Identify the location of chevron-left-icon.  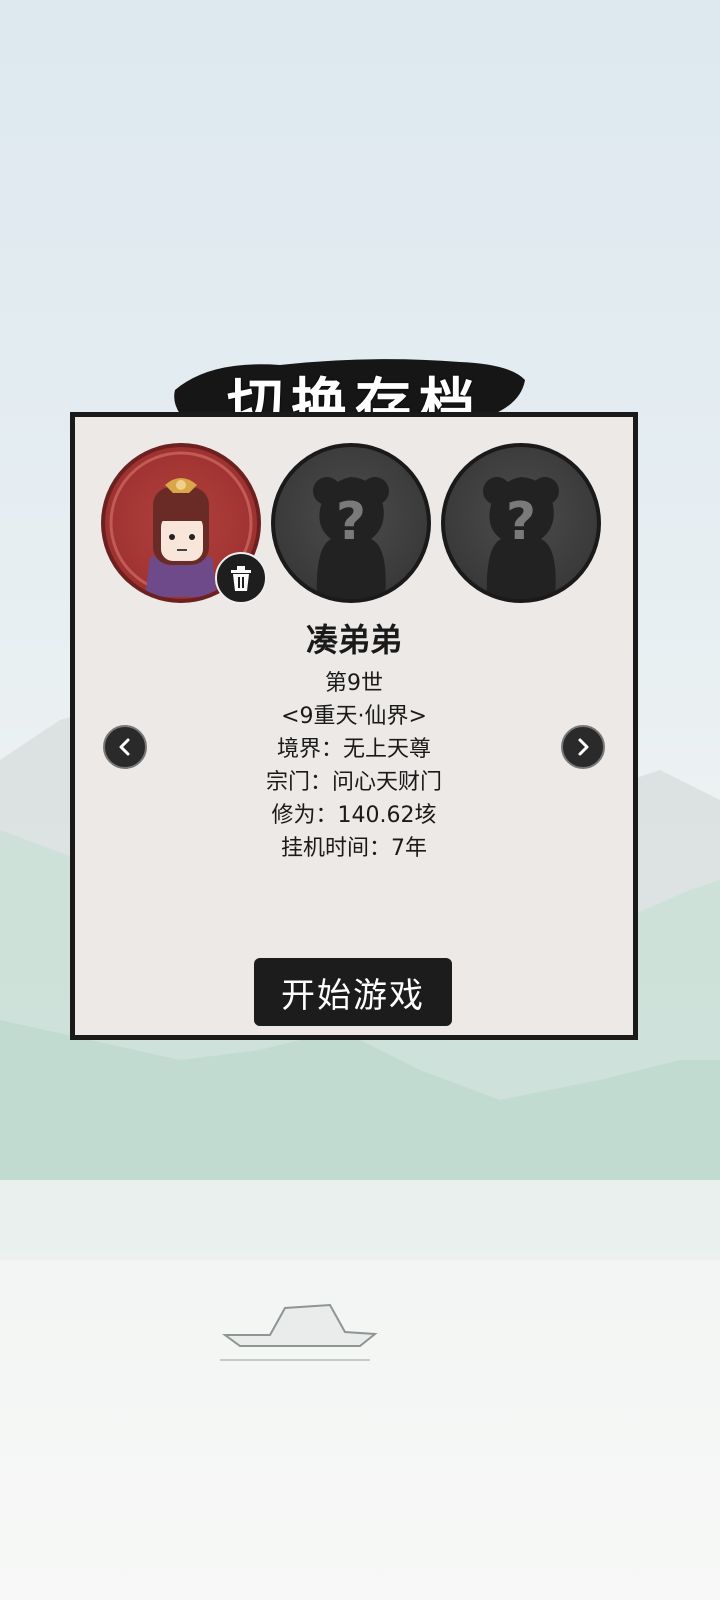
(124, 747).